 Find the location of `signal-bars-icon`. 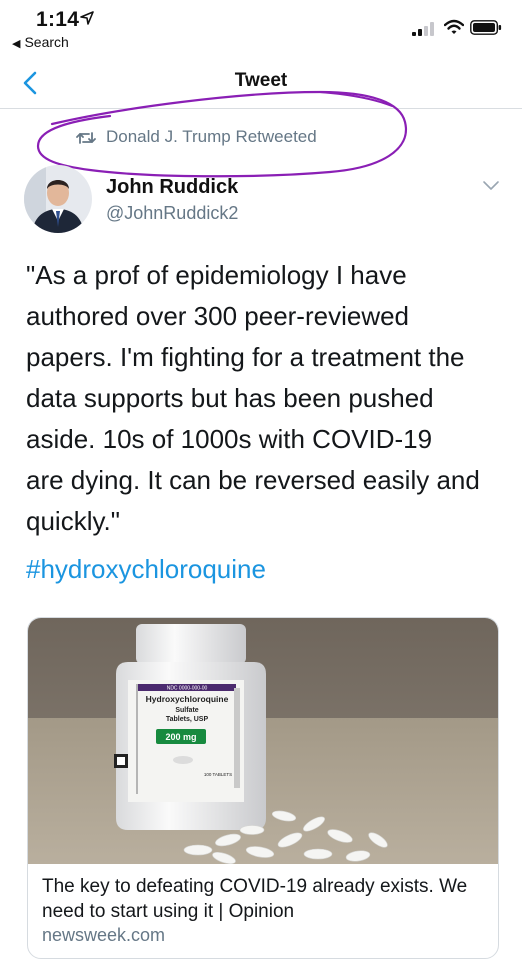

signal-bars-icon is located at coordinates (423, 29).